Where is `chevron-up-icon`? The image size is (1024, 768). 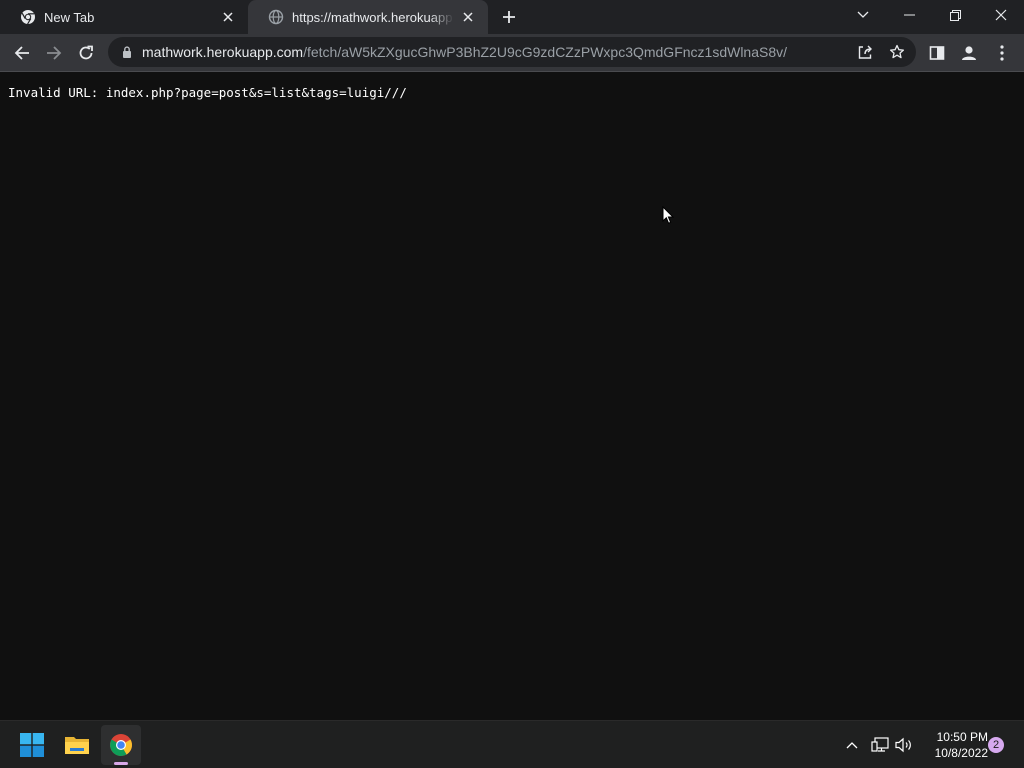 chevron-up-icon is located at coordinates (852, 745).